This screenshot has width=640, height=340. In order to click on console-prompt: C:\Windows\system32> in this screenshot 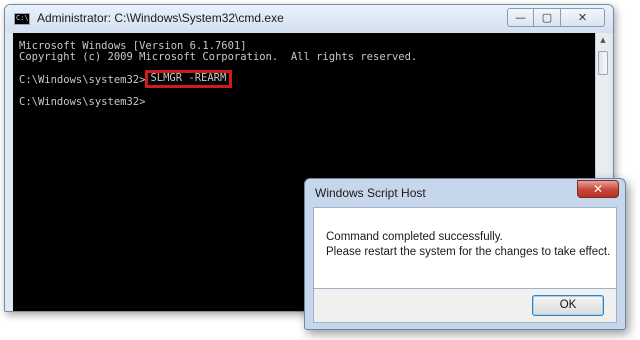, I will do `click(82, 80)`.